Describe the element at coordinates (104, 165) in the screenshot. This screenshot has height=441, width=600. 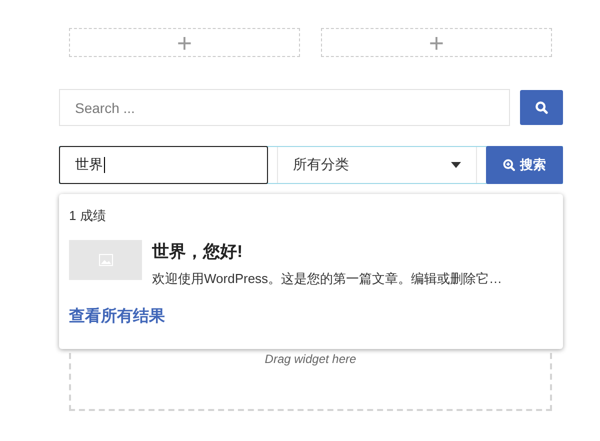
I see `text-cursor` at that location.